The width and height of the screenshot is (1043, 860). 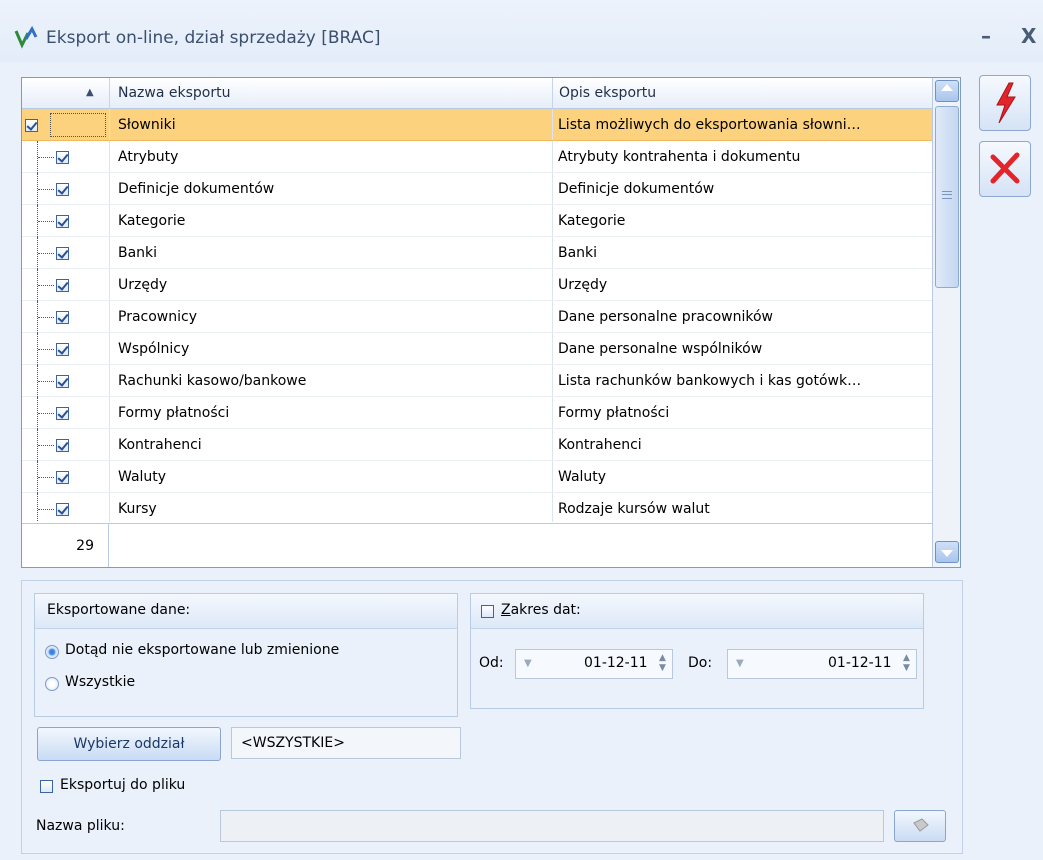 I want to click on execute-export-button, so click(x=1005, y=103).